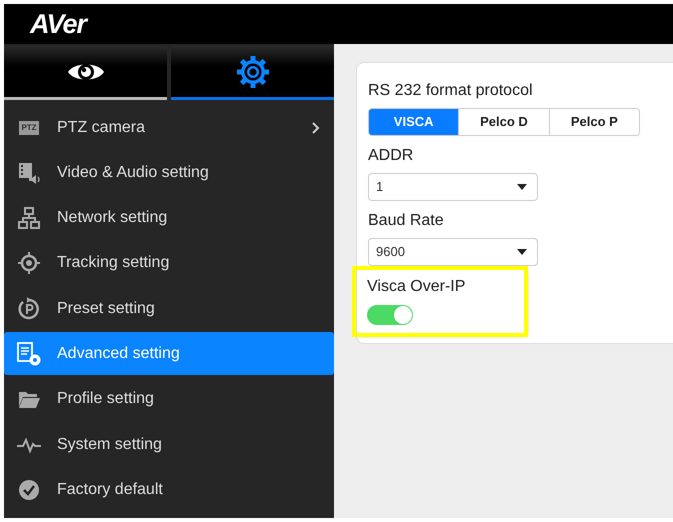 This screenshot has width=673, height=522. Describe the element at coordinates (29, 490) in the screenshot. I see `check-circle-icon` at that location.